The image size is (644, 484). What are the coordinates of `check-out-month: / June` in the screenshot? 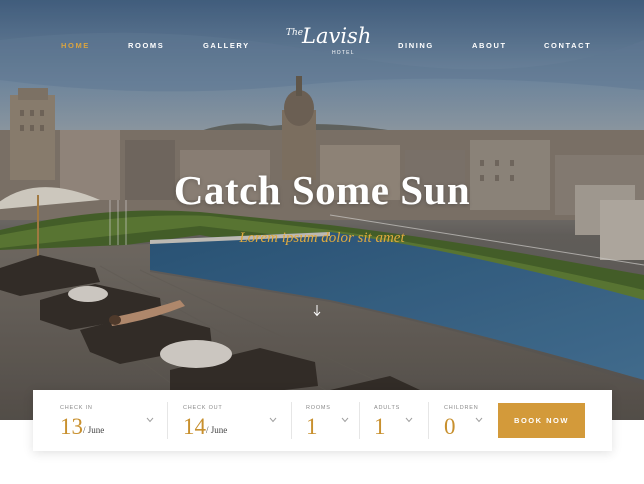 It's located at (217, 430).